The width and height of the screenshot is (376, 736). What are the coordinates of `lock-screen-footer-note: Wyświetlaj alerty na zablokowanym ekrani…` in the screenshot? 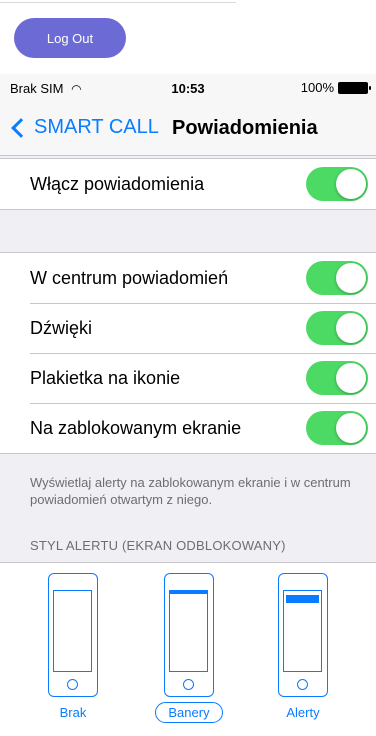 It's located at (190, 491).